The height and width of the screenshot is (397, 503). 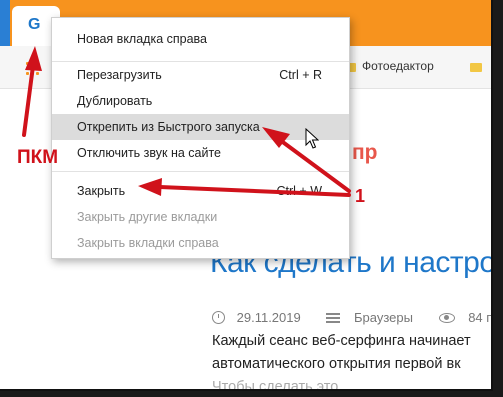 I want to click on annotation-pkm-label: ПКМ, so click(x=38, y=157).